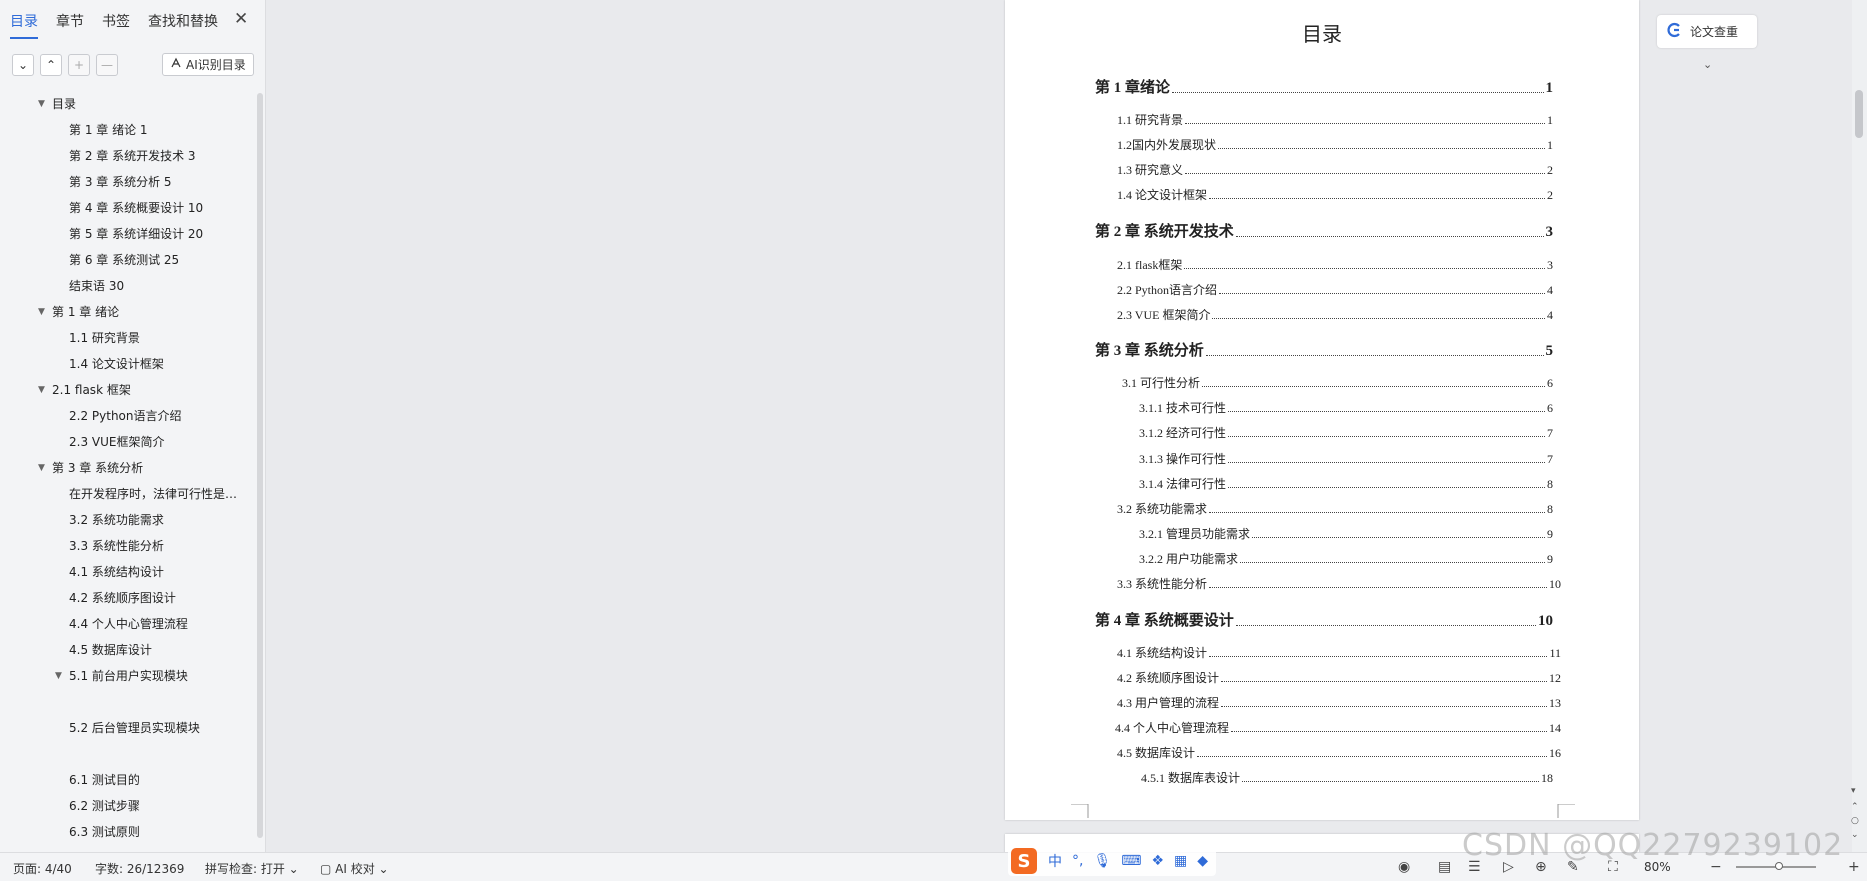 This screenshot has height=881, width=1867. Describe the element at coordinates (1335, 144) in the screenshot. I see `toc-entry: 1.2国内外发展现状 1` at that location.